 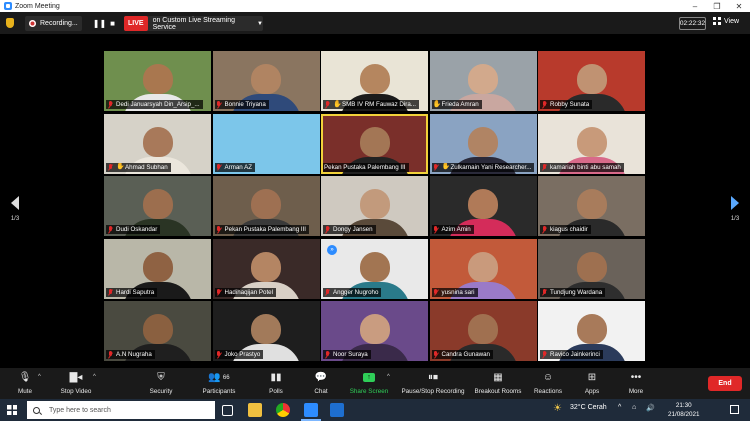 I want to click on participant-name-tag: Robby Sunata, so click(x=566, y=104).